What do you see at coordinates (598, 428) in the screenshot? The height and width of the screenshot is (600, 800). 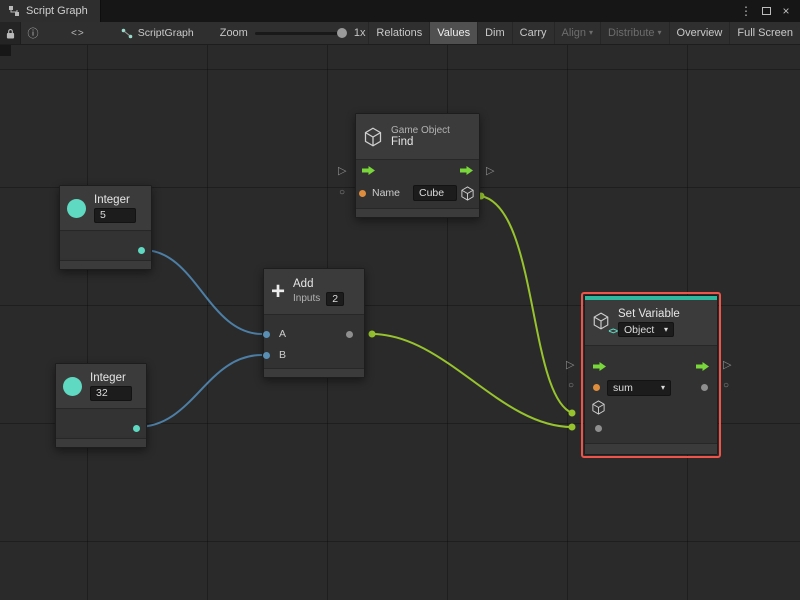 I see `value-input-port` at bounding box center [598, 428].